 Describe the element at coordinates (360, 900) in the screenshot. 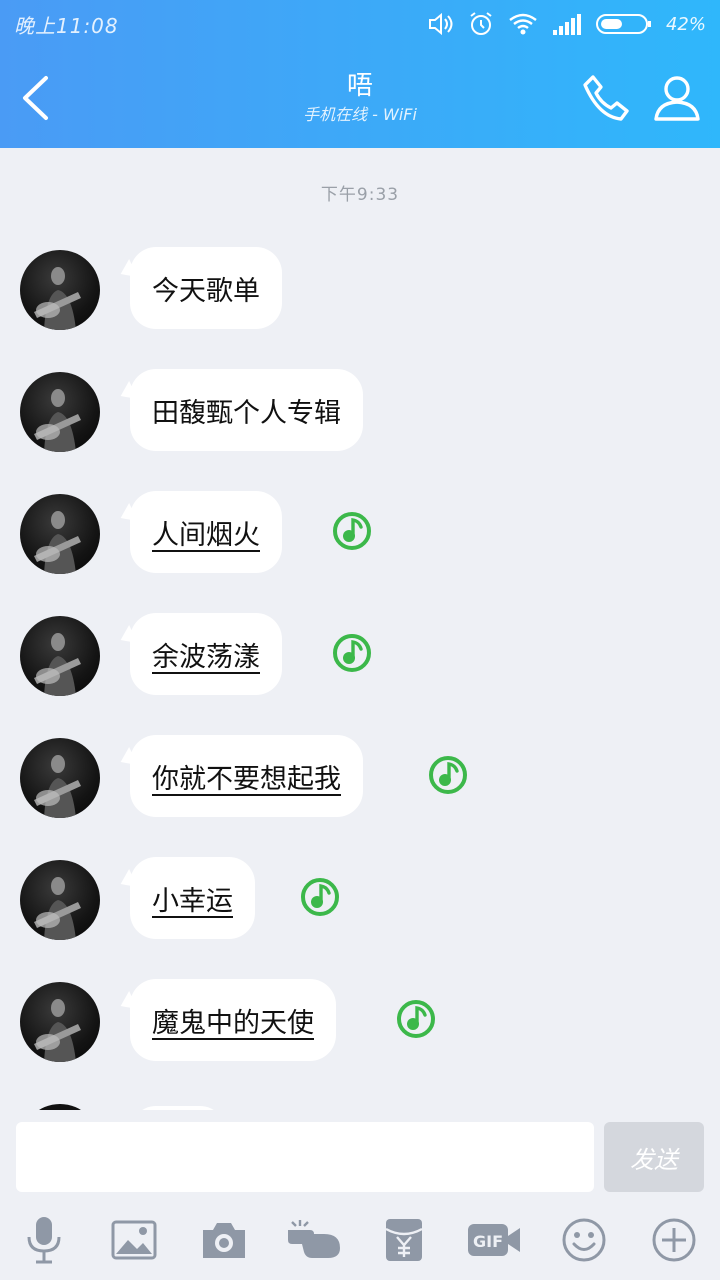

I see `message-row: 小幸运` at that location.